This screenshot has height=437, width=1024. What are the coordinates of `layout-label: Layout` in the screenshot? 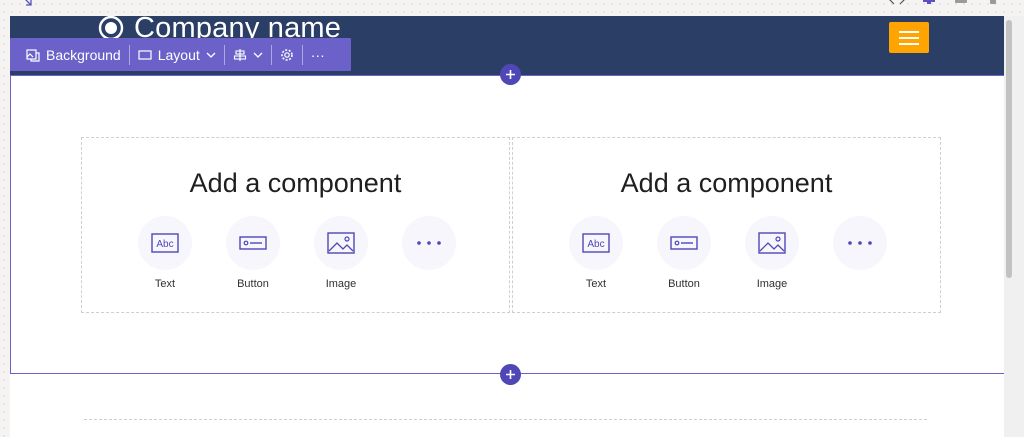 It's located at (178, 54).